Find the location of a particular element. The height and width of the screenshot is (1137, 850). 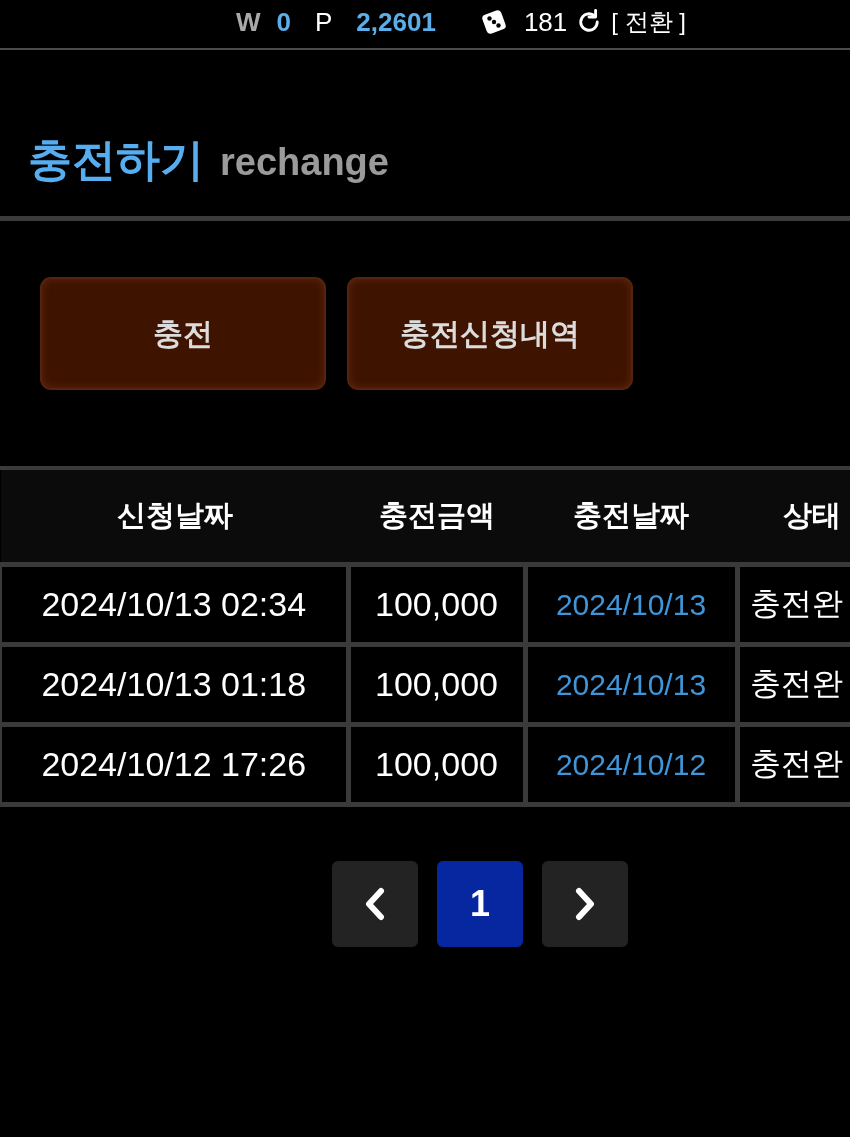

request-date-cell: 2024/10/13 02:34 is located at coordinates (174, 604).